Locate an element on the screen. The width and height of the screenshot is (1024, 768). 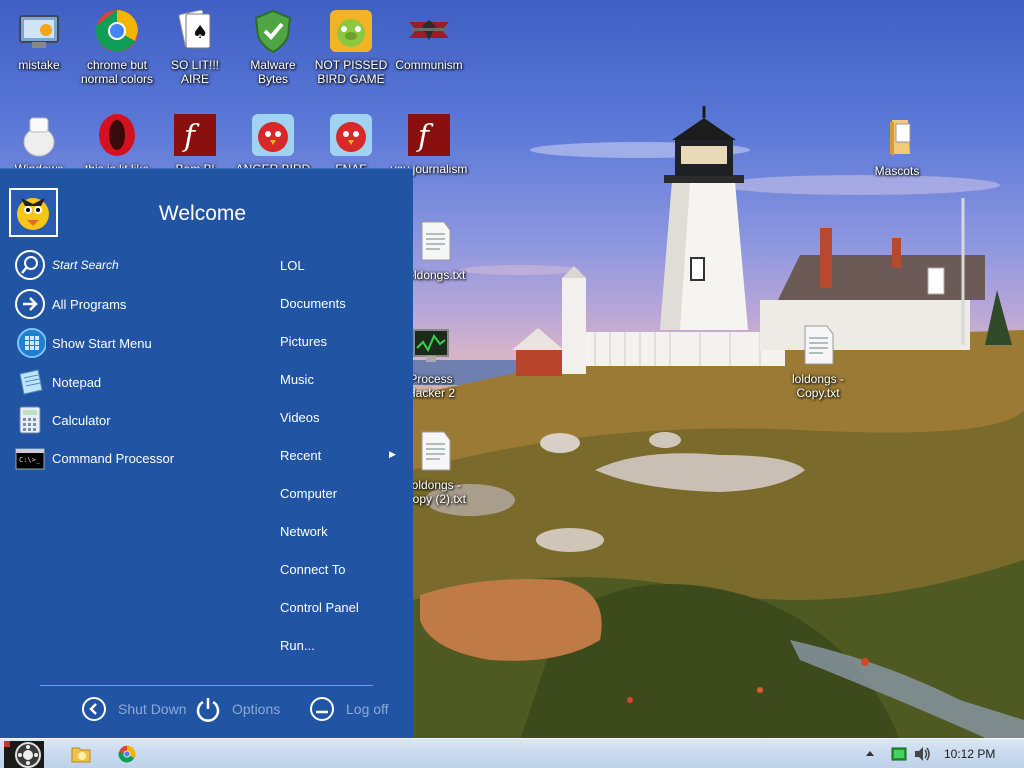
desktop-icon-chrome: chrome but normal colors is located at coordinates (117, 47).